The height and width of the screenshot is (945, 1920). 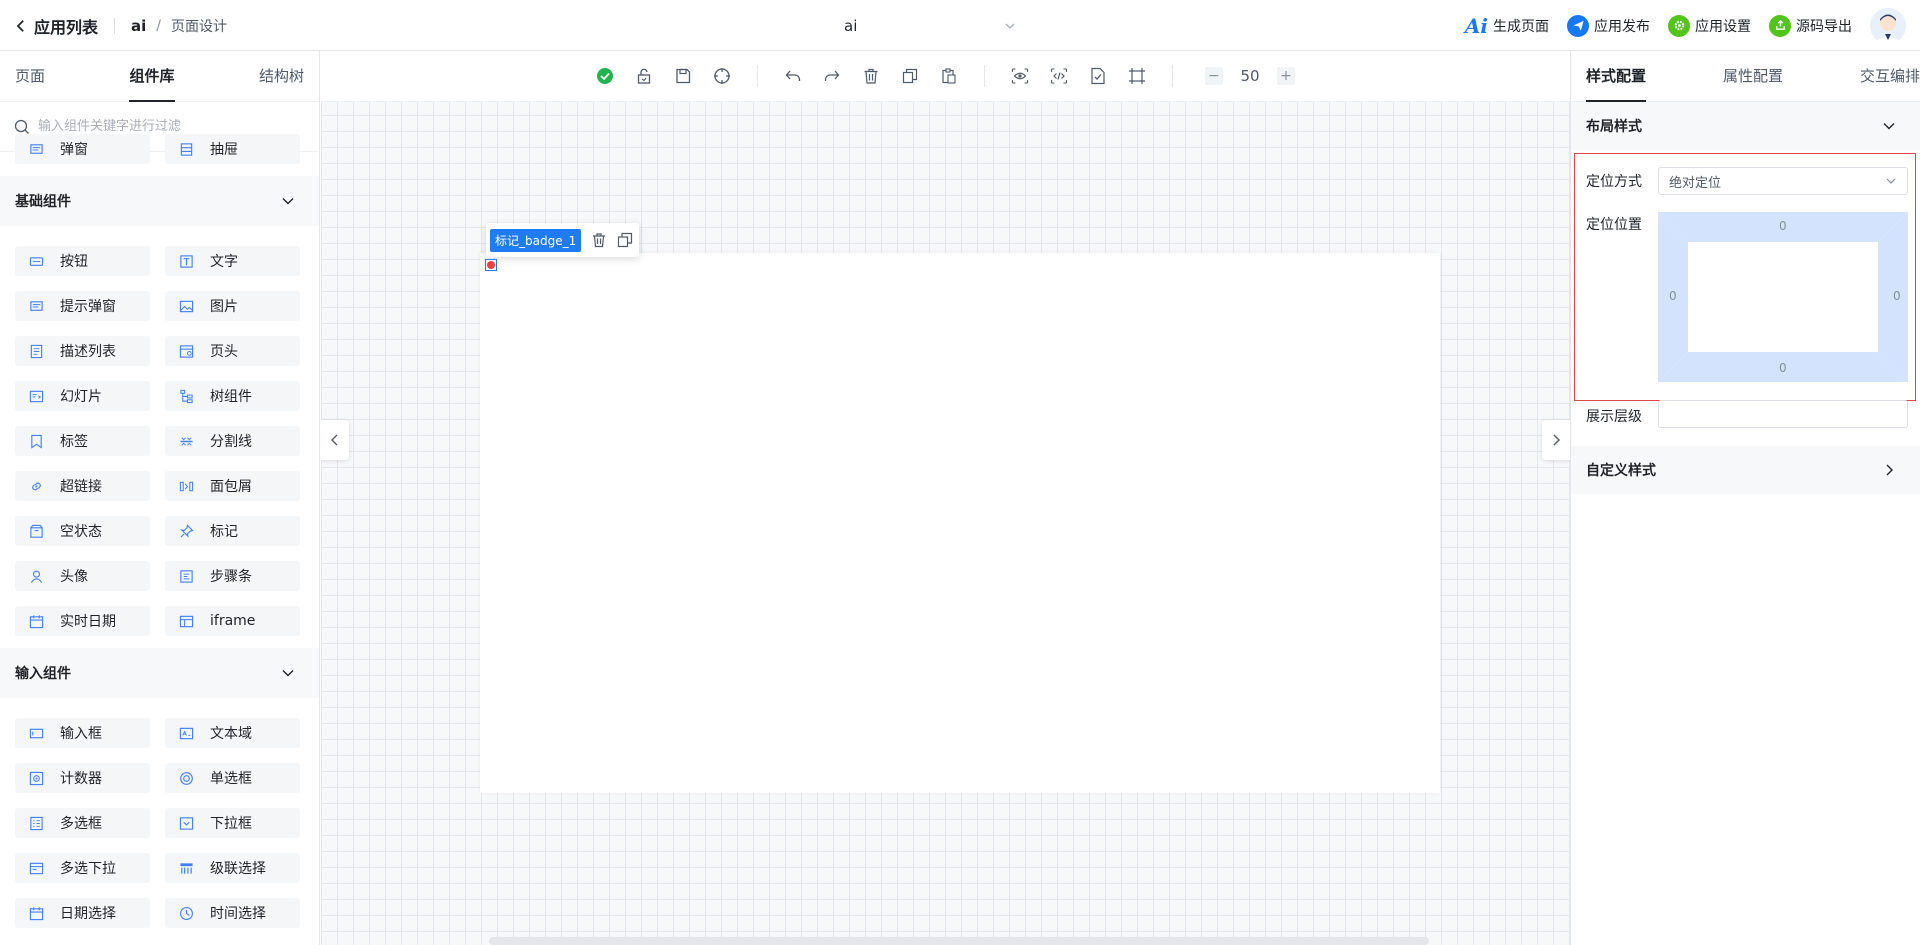 I want to click on tab-component-library: 组件库, so click(x=152, y=76).